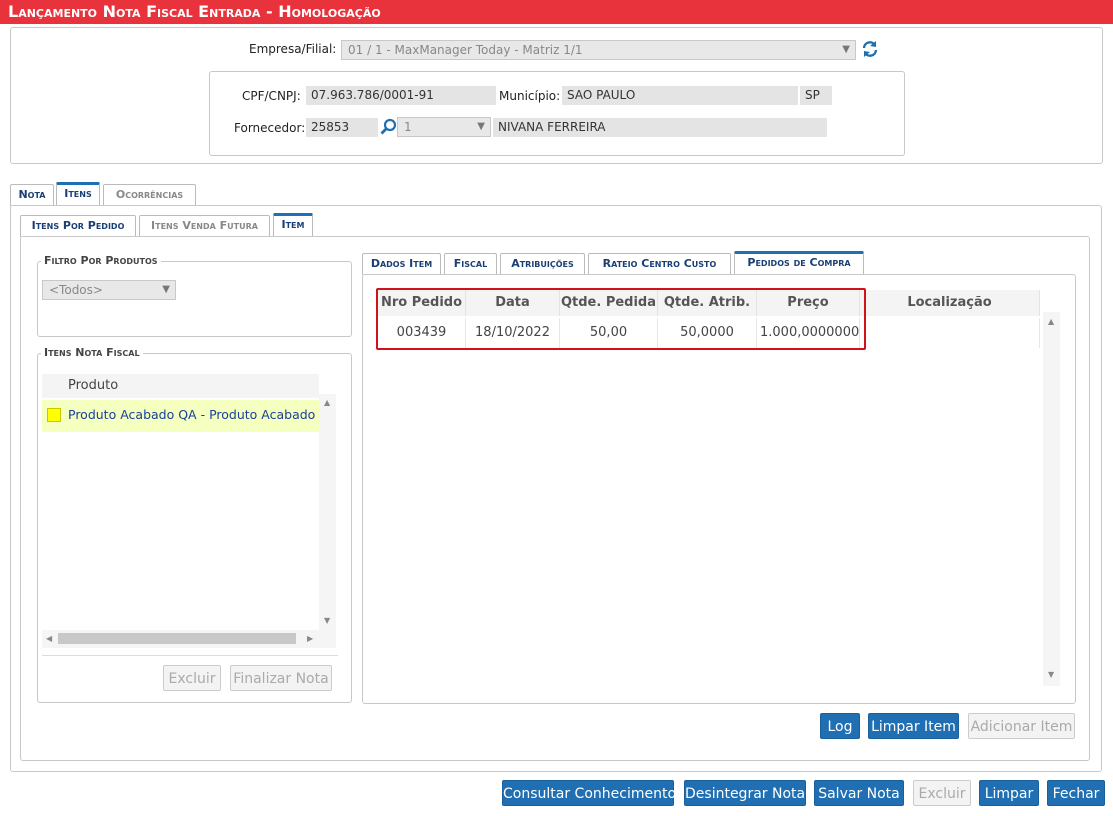 This screenshot has height=816, width=1113. What do you see at coordinates (401, 95) in the screenshot?
I see `cpf-field: 07.963.786/0001-91` at bounding box center [401, 95].